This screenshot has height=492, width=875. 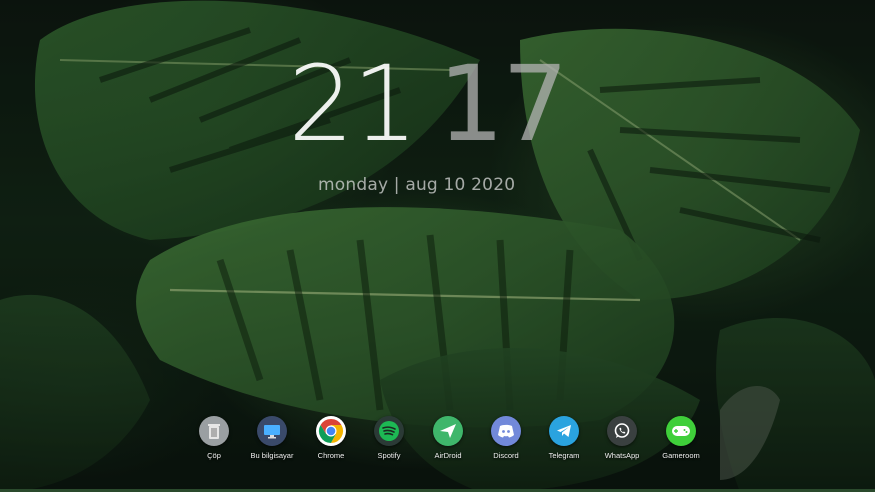 What do you see at coordinates (564, 455) in the screenshot?
I see `dock-label-telegram: Telegram` at bounding box center [564, 455].